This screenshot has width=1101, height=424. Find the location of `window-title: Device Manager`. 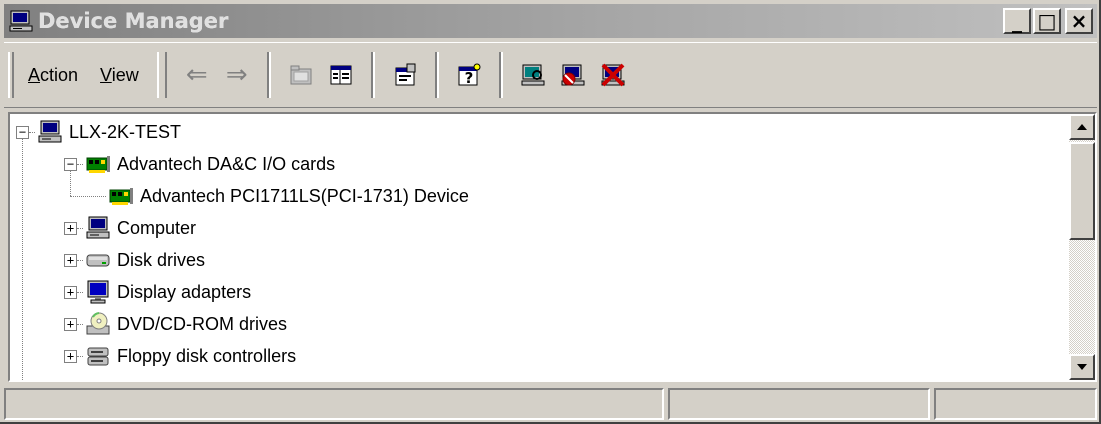

window-title: Device Manager is located at coordinates (133, 21).